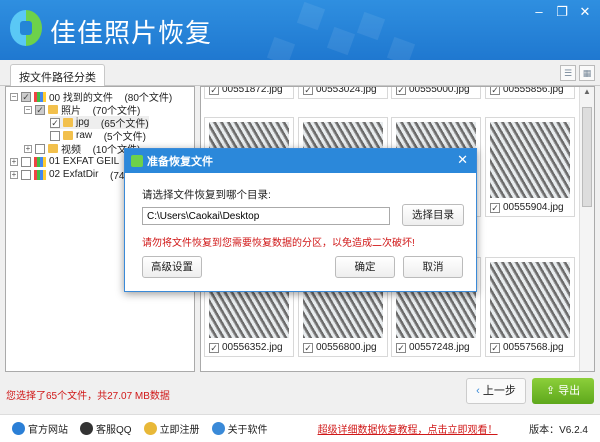 Image resolution: width=600 pixels, height=442 pixels. What do you see at coordinates (86, 428) in the screenshot?
I see `qq-icon` at bounding box center [86, 428].